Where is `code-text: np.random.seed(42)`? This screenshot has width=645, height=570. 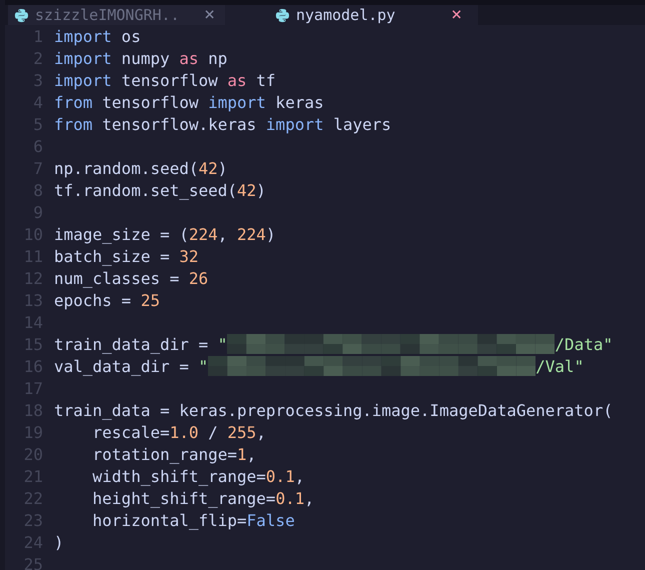
code-text: np.random.seed(42) is located at coordinates (141, 168).